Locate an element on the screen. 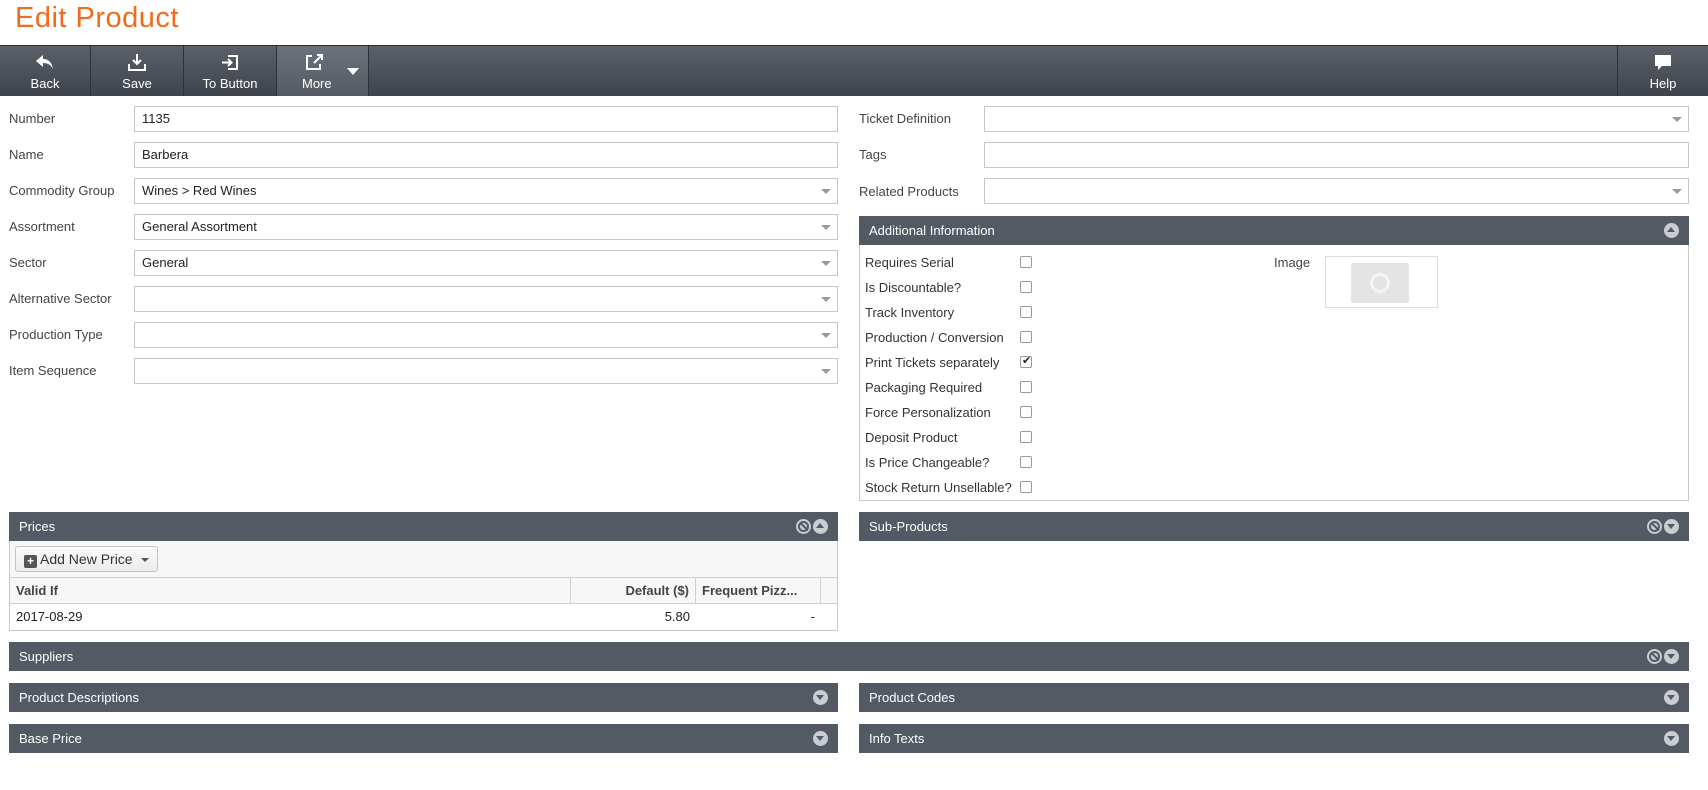  item-sequence-select is located at coordinates (486, 371).